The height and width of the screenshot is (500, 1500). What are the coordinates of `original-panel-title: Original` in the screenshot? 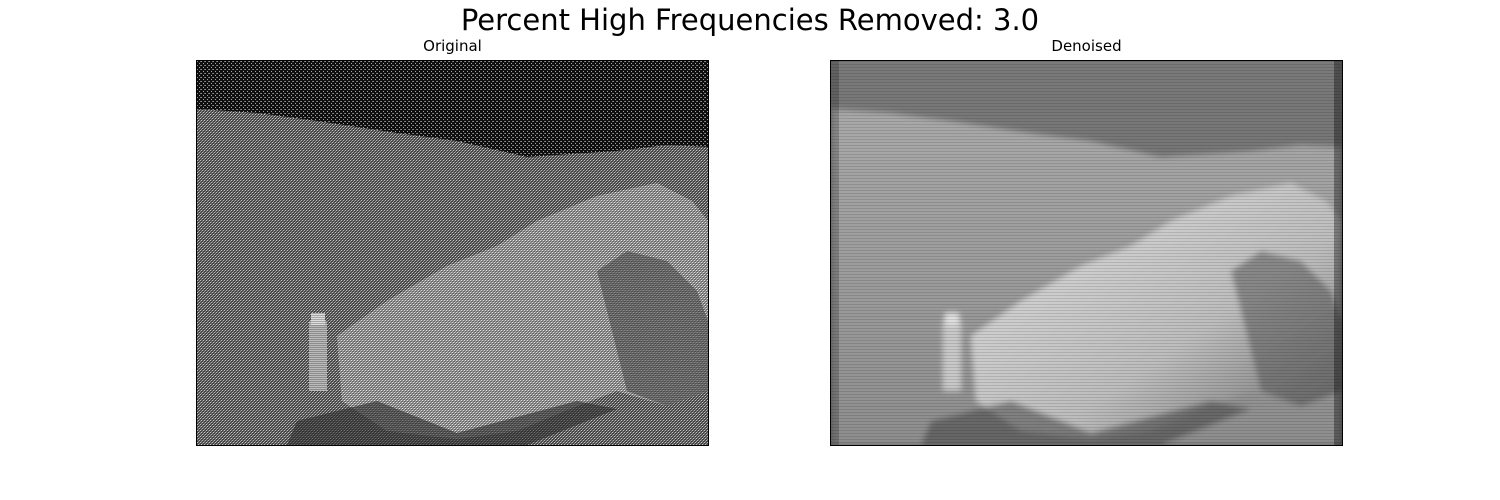 It's located at (452, 46).